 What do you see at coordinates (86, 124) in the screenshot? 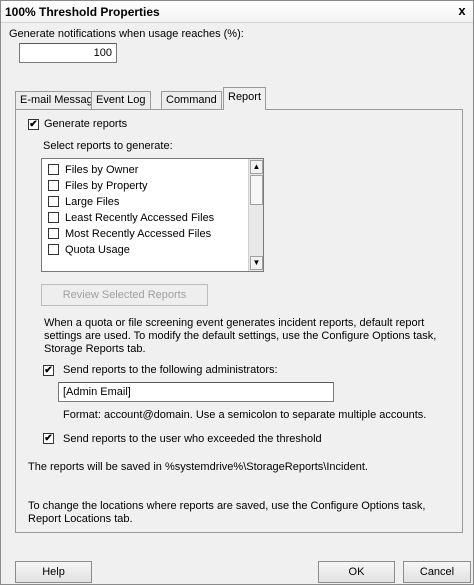
I see `generate-reports-label: Generate reports` at bounding box center [86, 124].